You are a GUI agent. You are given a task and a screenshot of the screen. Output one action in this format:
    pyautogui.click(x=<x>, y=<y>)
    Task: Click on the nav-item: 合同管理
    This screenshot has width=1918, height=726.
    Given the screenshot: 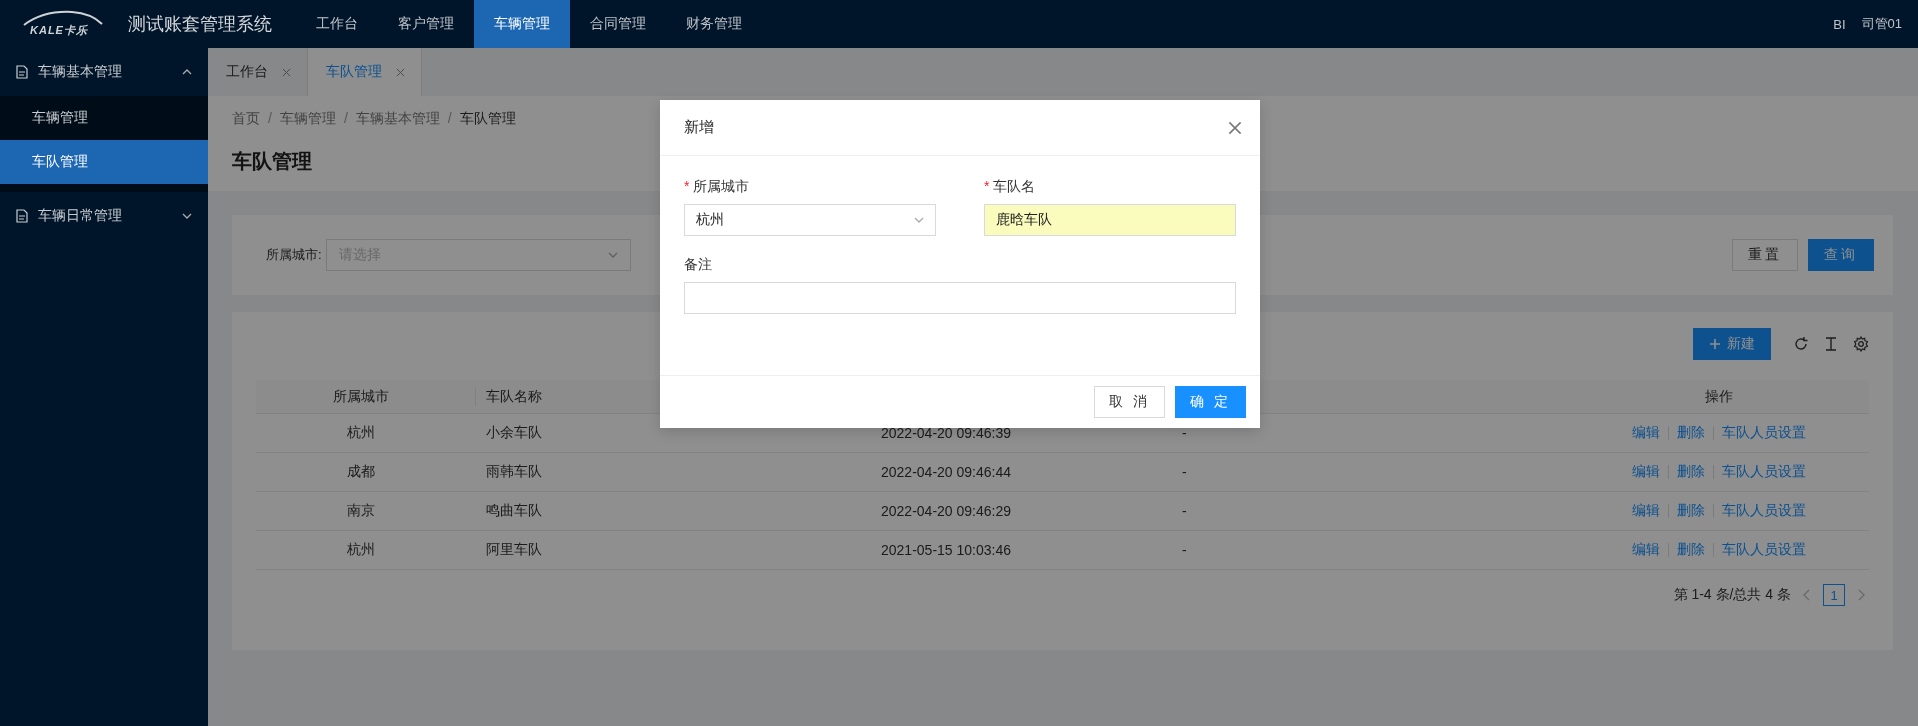 What is the action you would take?
    pyautogui.click(x=618, y=24)
    